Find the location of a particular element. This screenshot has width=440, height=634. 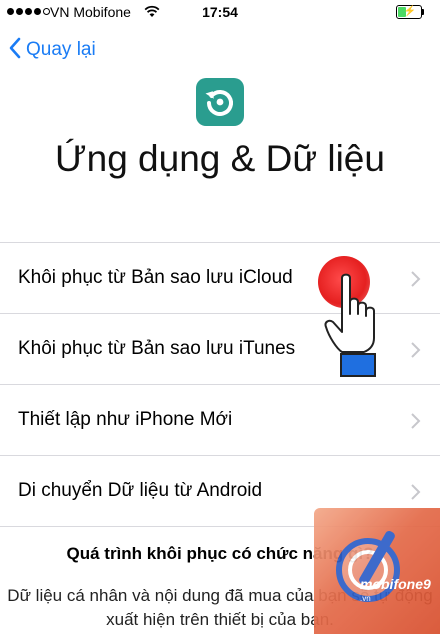

battery-icon: ⚡ is located at coordinates (410, 12).